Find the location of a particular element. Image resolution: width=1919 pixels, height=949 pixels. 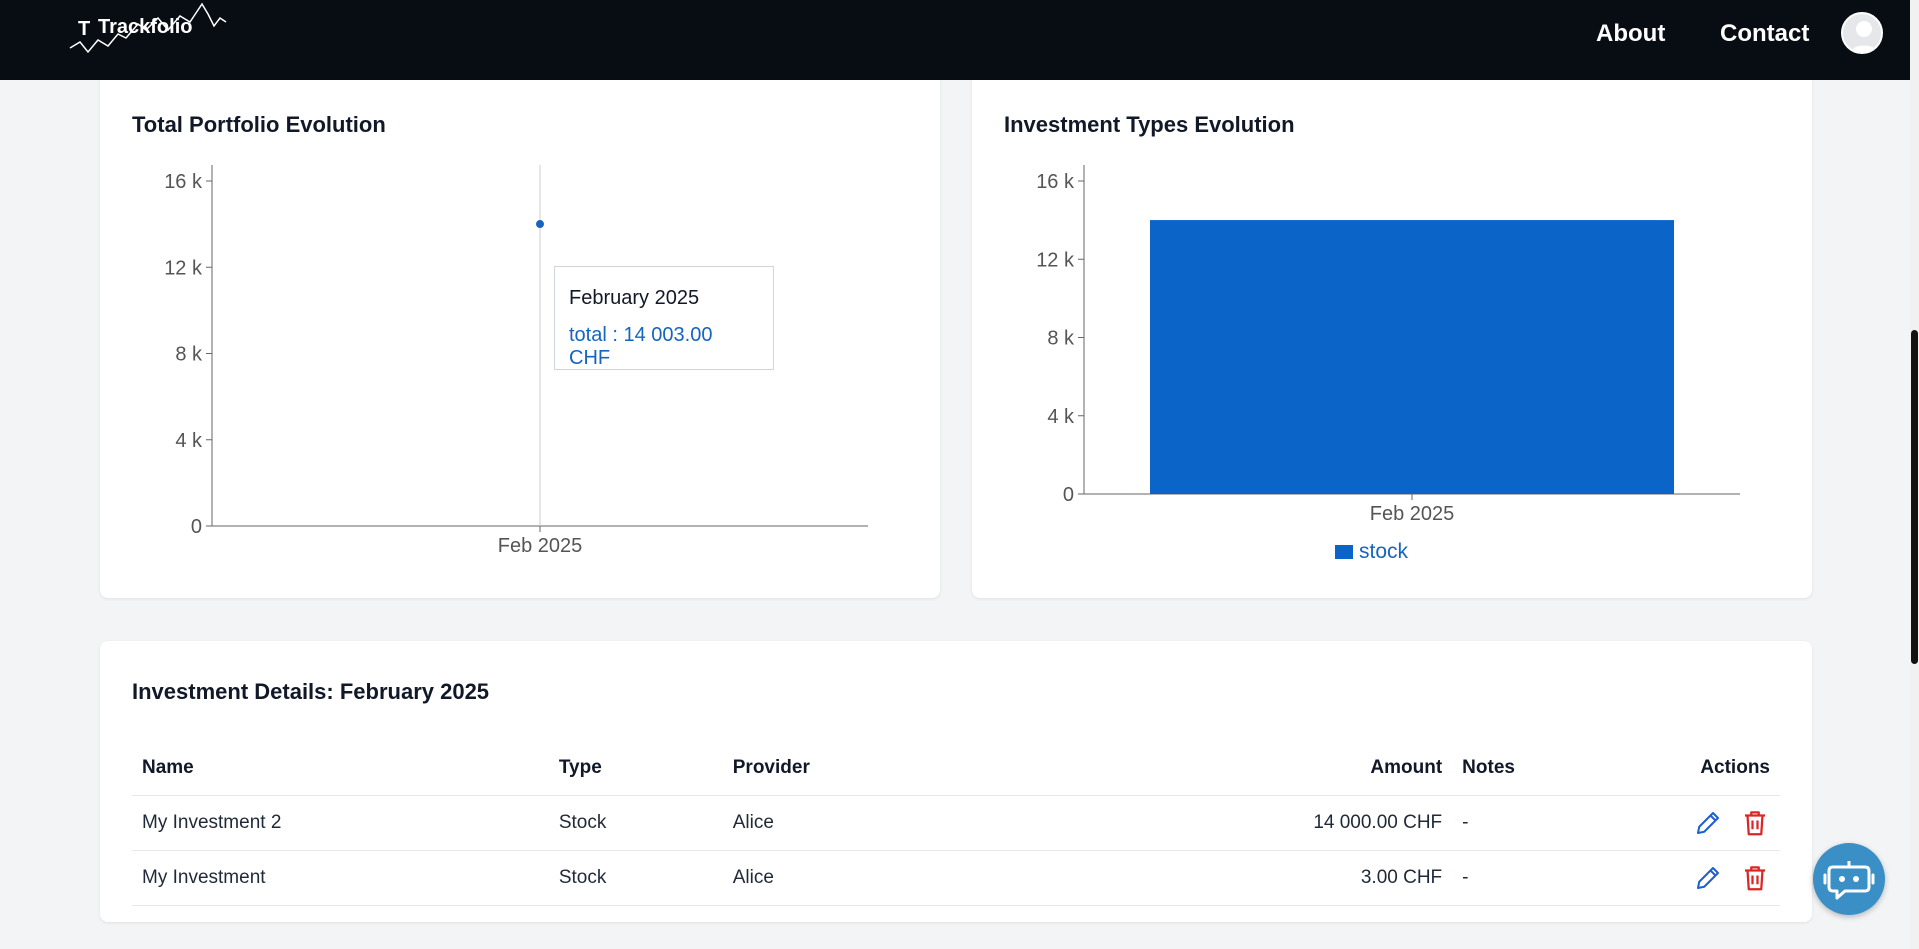

data-point is located at coordinates (540, 224).